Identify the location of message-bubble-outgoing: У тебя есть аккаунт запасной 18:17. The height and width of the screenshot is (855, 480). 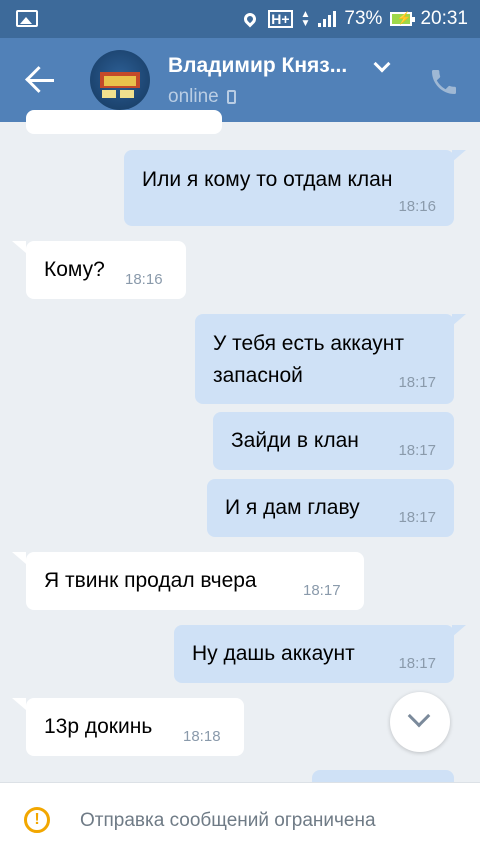
(324, 359).